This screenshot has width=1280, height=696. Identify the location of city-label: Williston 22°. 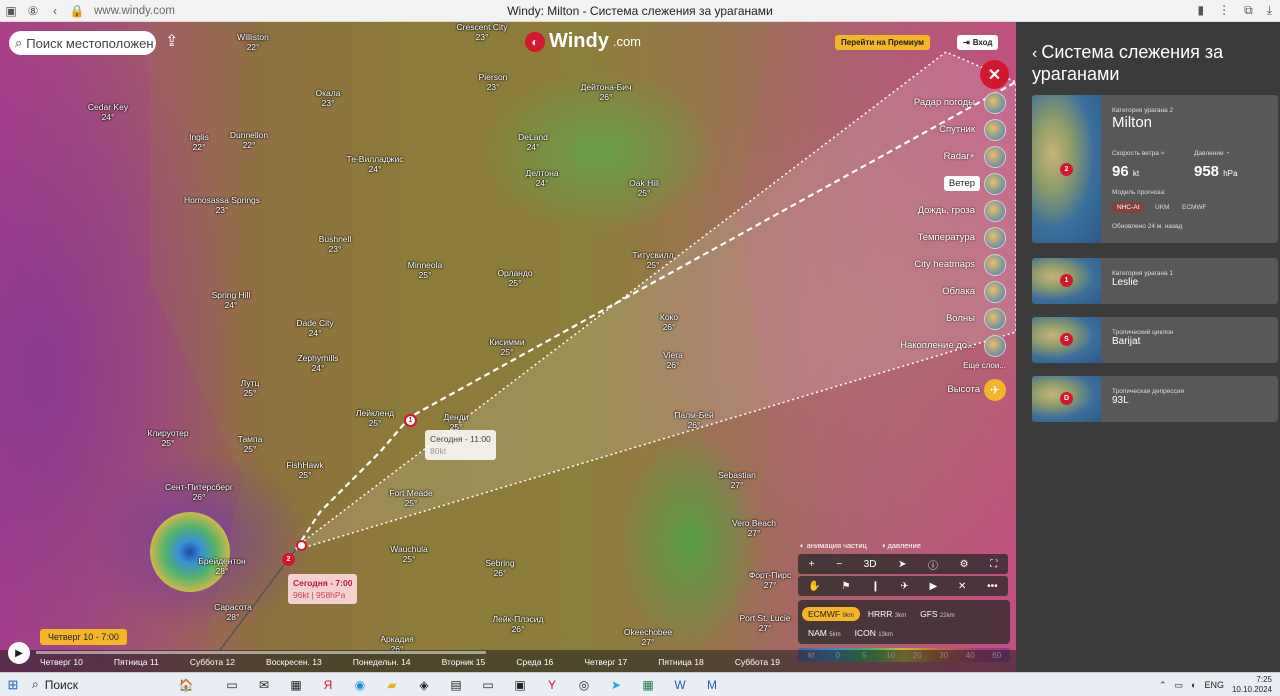
(253, 42).